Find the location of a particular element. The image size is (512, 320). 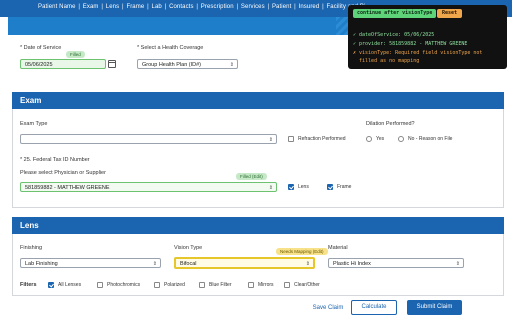

health-coverage-select: Group Health Plan (ID#) ⇕ is located at coordinates (187, 64).